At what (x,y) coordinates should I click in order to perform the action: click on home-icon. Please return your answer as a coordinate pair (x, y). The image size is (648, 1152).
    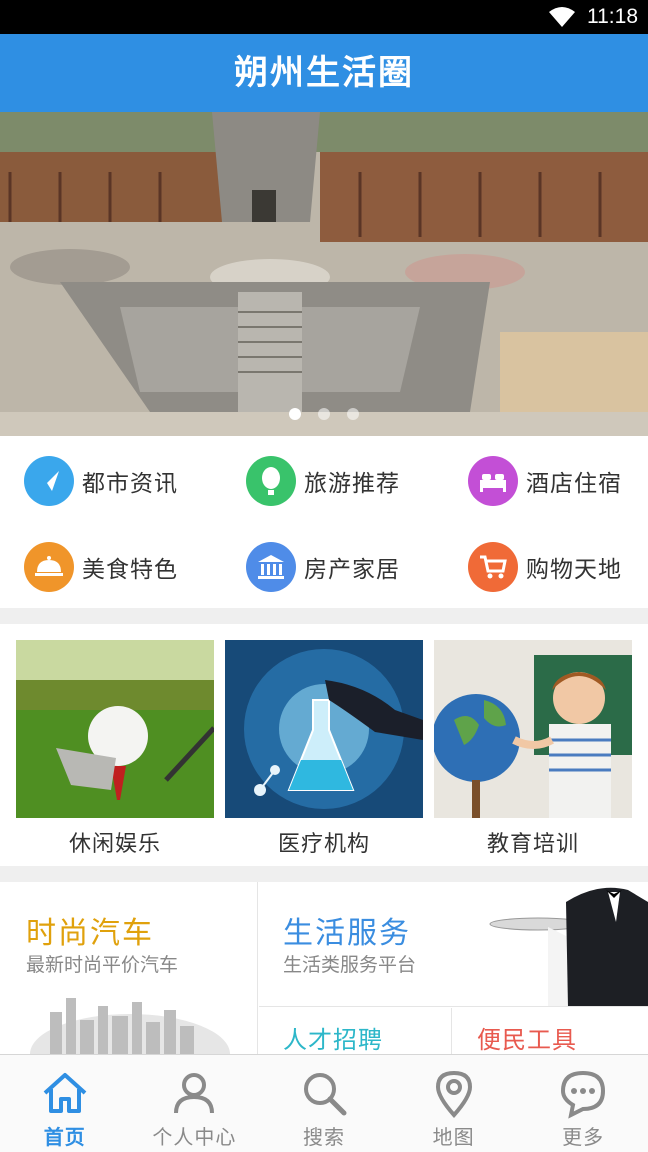
    Looking at the image, I should click on (65, 1093).